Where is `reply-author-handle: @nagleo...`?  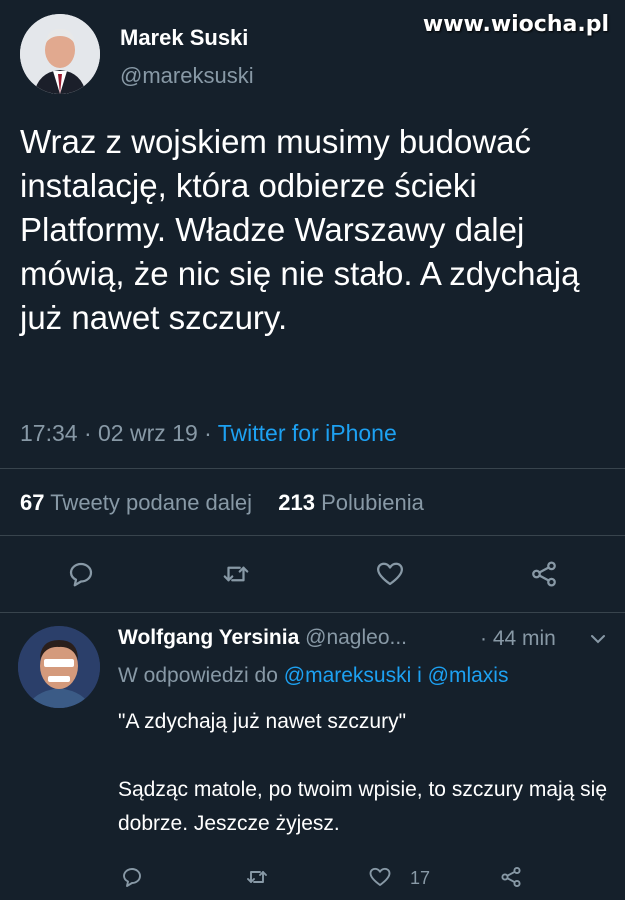
reply-author-handle: @nagleo... is located at coordinates (356, 637).